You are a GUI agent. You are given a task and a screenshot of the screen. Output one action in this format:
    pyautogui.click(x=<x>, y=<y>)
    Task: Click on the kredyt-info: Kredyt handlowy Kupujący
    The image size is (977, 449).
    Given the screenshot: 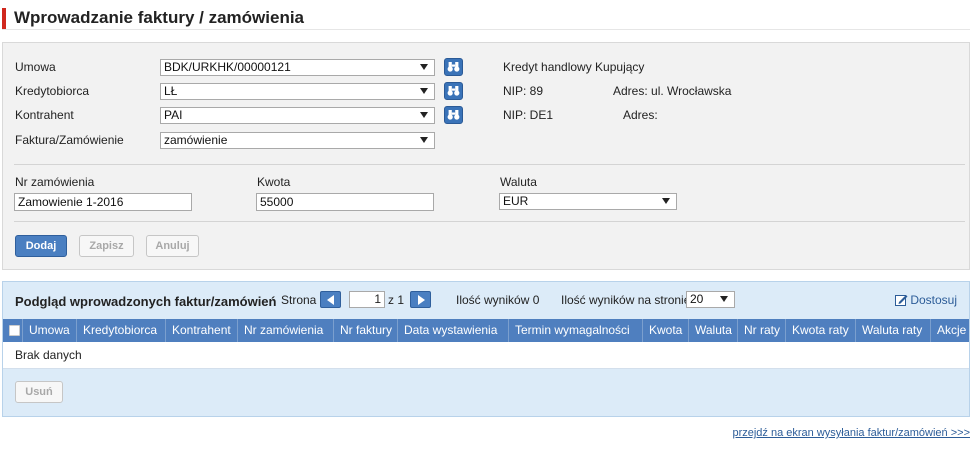 What is the action you would take?
    pyautogui.click(x=574, y=67)
    